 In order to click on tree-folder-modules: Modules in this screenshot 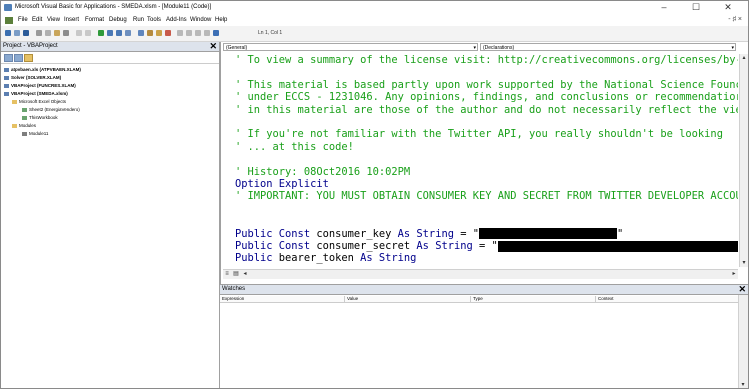, I will do `click(24, 126)`.